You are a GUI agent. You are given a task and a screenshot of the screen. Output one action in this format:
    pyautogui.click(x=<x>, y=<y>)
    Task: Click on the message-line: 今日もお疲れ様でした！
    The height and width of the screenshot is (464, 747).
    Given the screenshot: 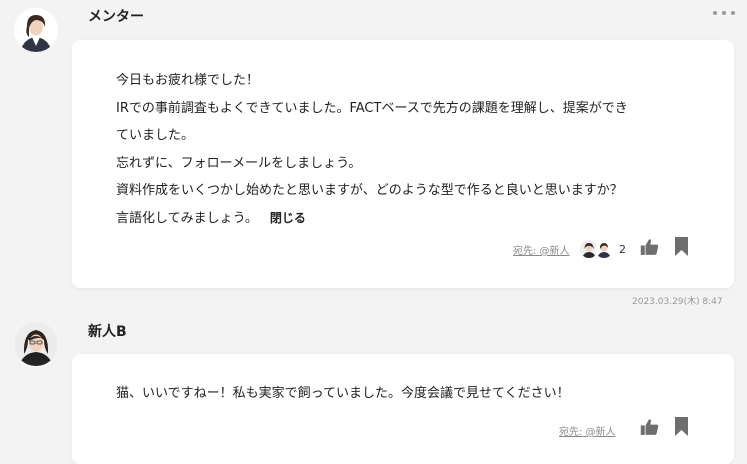 What is the action you would take?
    pyautogui.click(x=188, y=80)
    